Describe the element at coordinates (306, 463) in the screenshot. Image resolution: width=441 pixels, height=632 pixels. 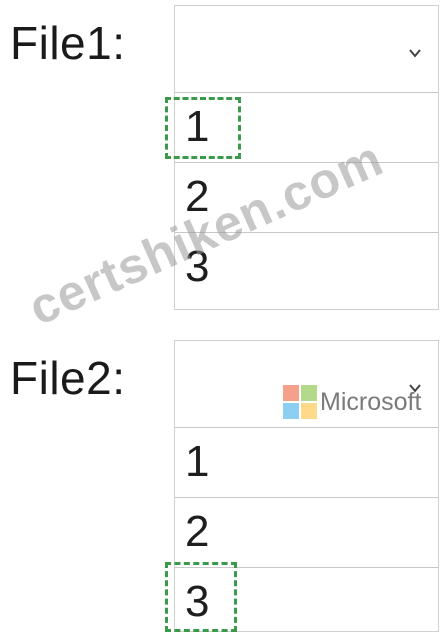
I see `file2-option: 1` at that location.